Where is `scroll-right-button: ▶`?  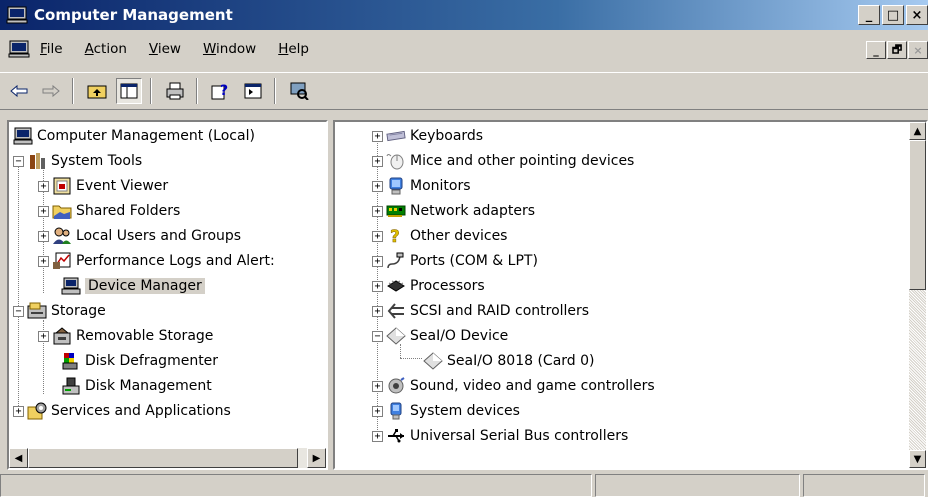
scroll-right-button: ▶ is located at coordinates (316, 458).